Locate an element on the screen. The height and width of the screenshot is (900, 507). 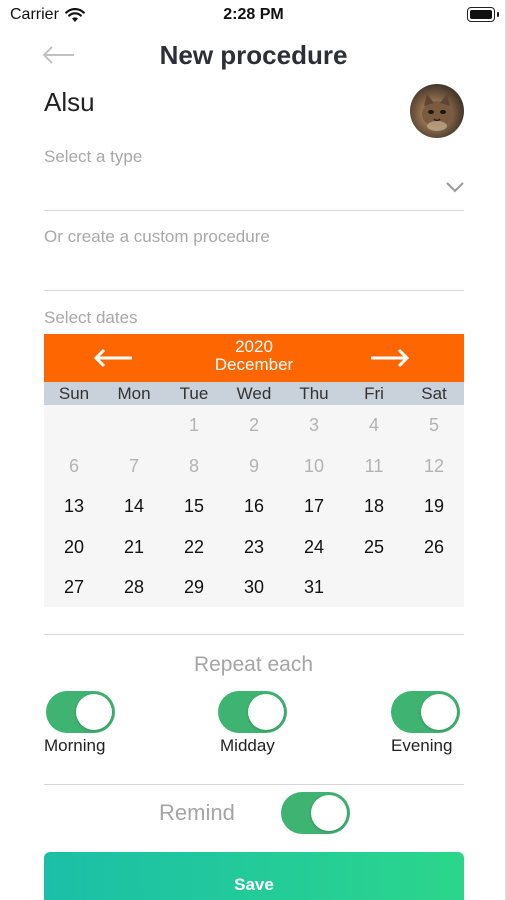
weekday-row: Sun Mon Tue Wed Thu Fri Sat is located at coordinates (254, 393).